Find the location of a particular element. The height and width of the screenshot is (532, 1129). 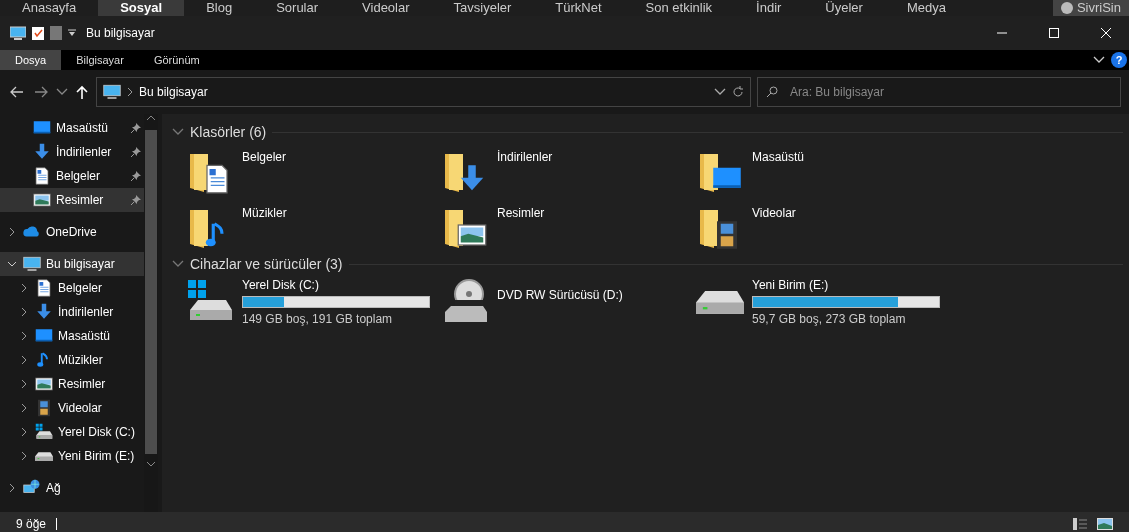

search-field: Ara: Bu bilgisayar is located at coordinates (950, 92).